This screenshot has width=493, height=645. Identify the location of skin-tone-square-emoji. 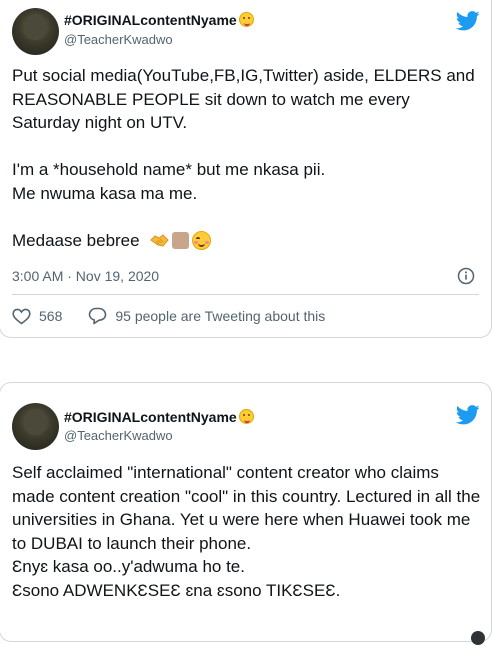
(181, 240).